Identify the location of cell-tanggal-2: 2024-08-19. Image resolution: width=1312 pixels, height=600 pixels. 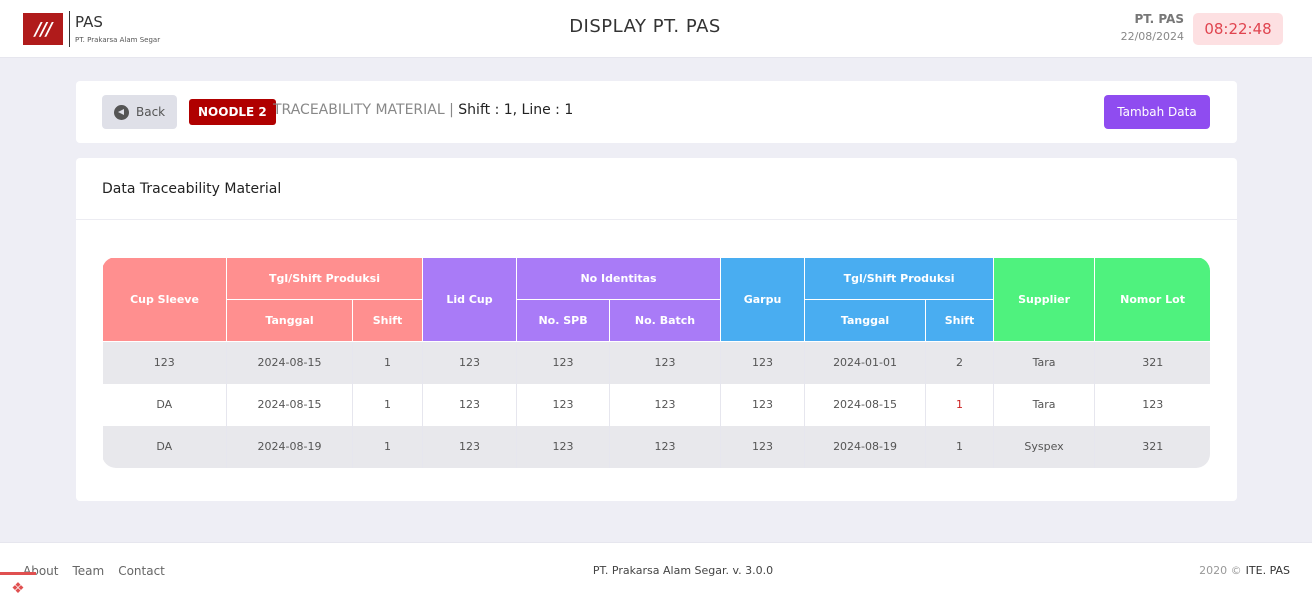
(865, 446).